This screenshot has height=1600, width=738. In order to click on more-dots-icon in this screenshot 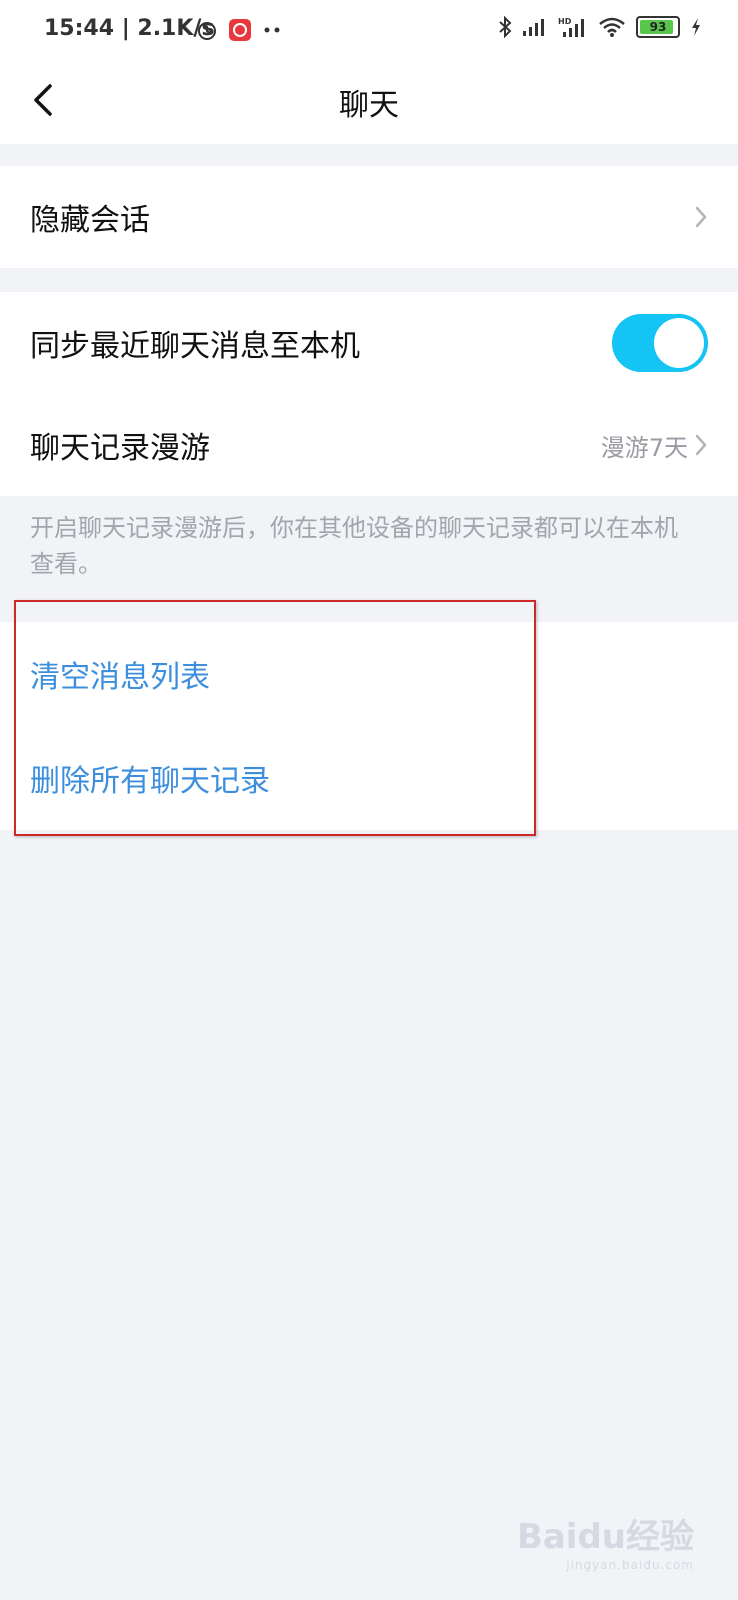, I will do `click(272, 30)`.